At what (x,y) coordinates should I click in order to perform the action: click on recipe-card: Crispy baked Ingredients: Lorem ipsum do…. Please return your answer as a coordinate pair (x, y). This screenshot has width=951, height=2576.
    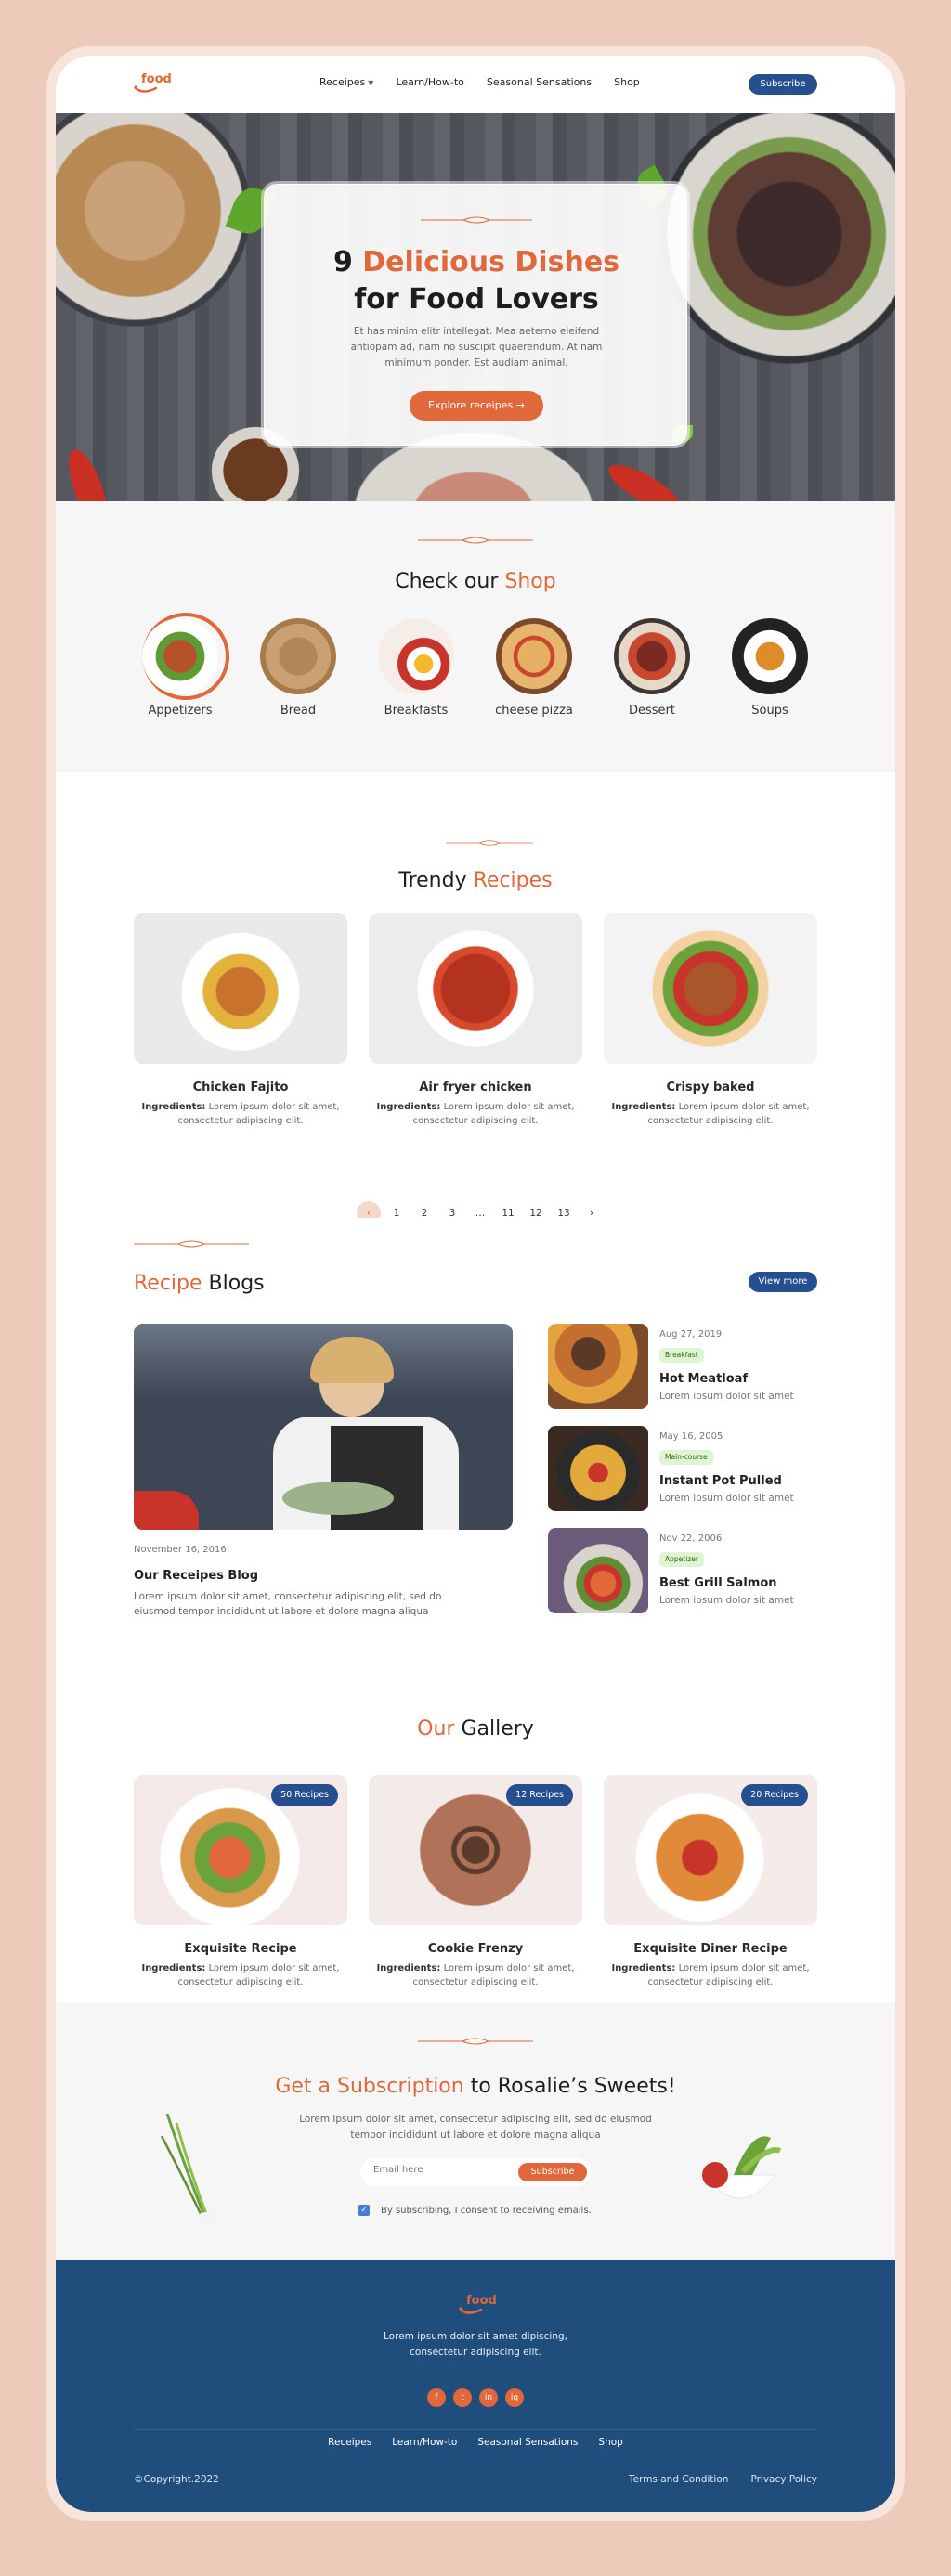
    Looking at the image, I should click on (710, 1020).